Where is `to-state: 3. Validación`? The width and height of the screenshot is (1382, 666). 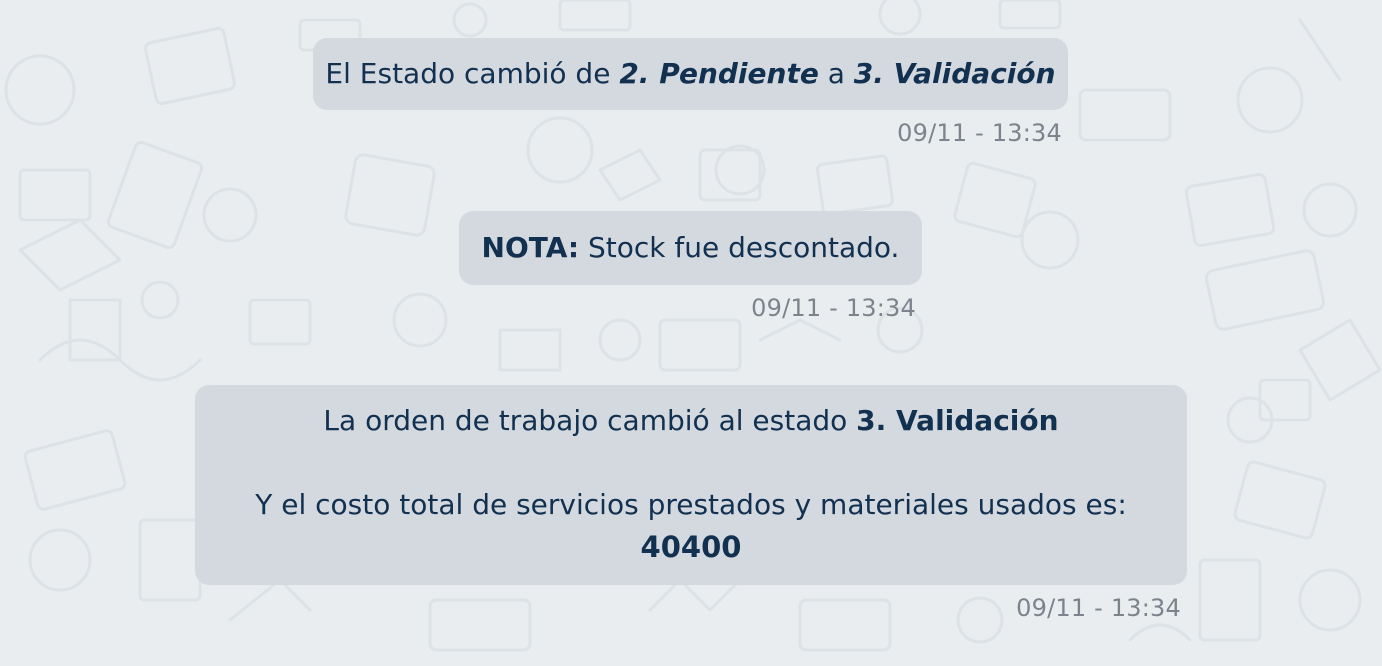 to-state: 3. Validación is located at coordinates (954, 73).